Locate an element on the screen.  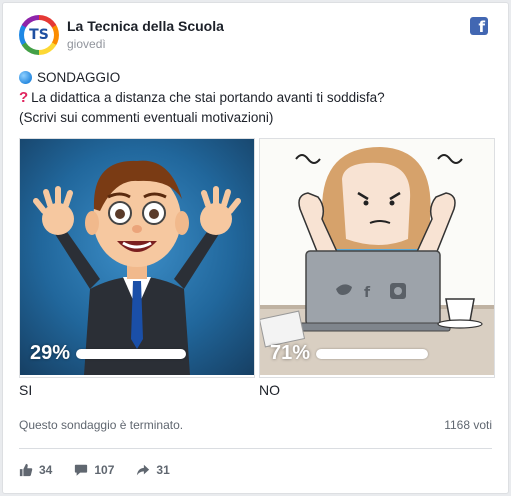
comment-icon is located at coordinates (81, 470).